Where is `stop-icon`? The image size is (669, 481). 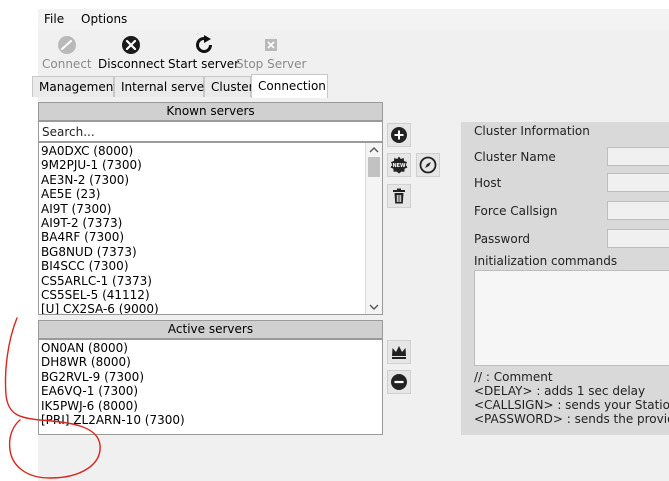 stop-icon is located at coordinates (271, 45).